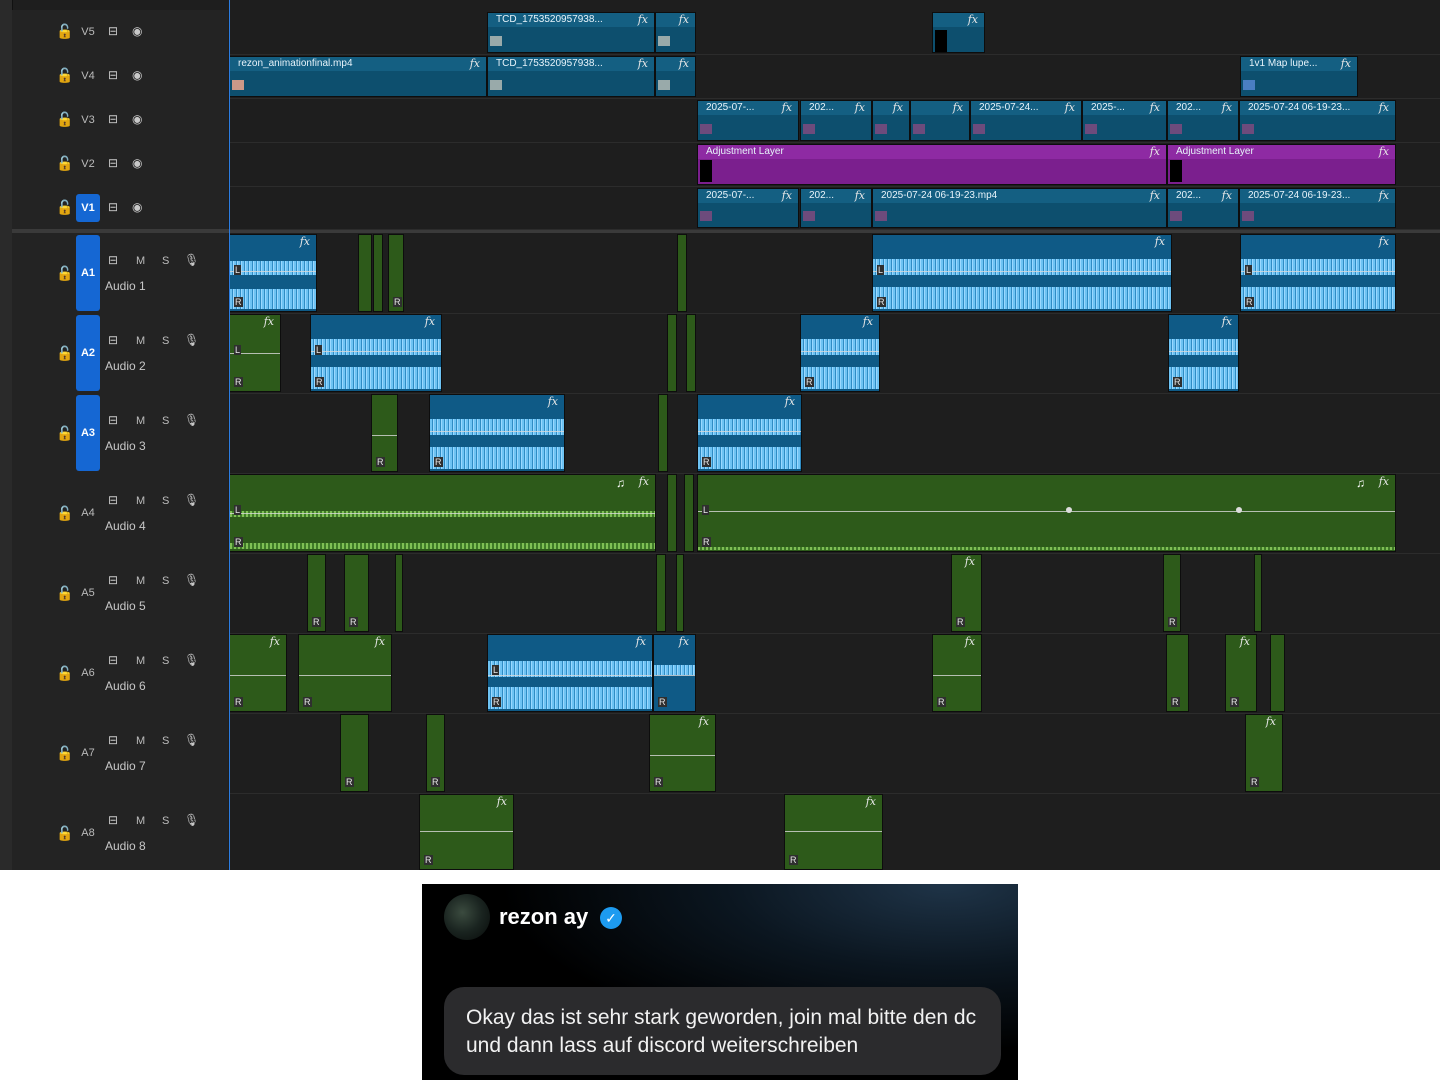  I want to click on keyframe, so click(1239, 510).